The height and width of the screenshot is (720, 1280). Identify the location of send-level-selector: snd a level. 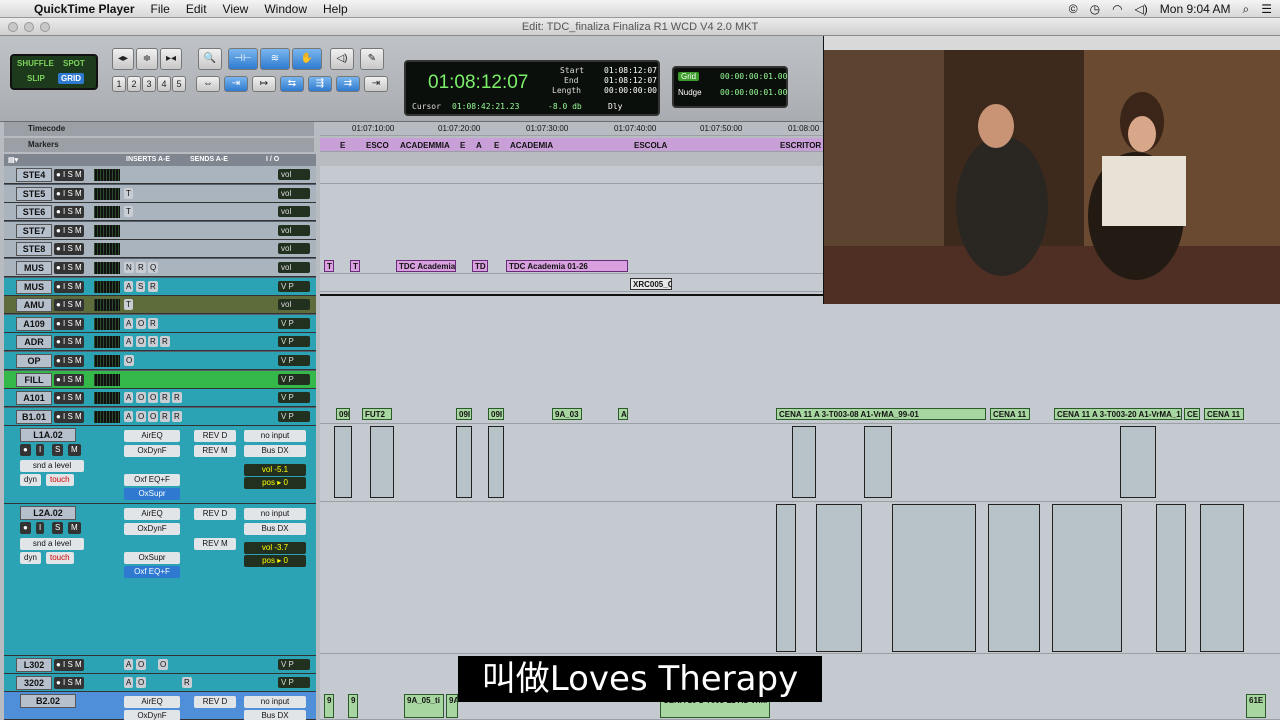
(52, 544).